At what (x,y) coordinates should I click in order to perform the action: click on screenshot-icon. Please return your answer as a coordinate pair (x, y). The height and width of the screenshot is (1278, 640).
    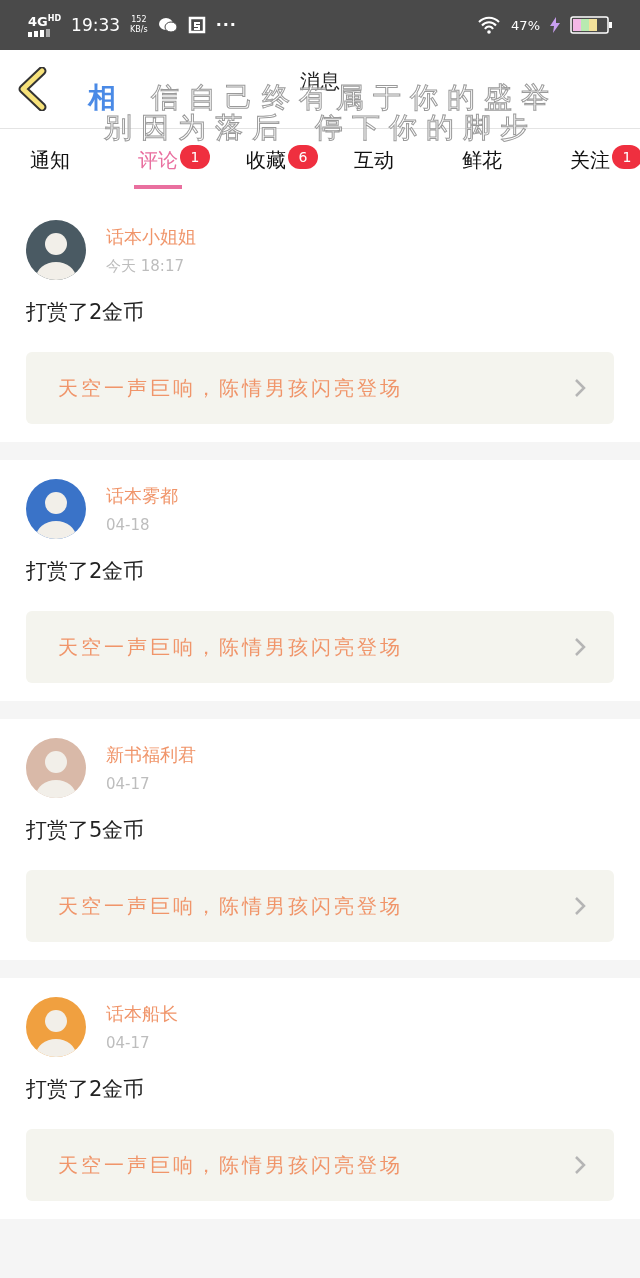
    Looking at the image, I should click on (196, 25).